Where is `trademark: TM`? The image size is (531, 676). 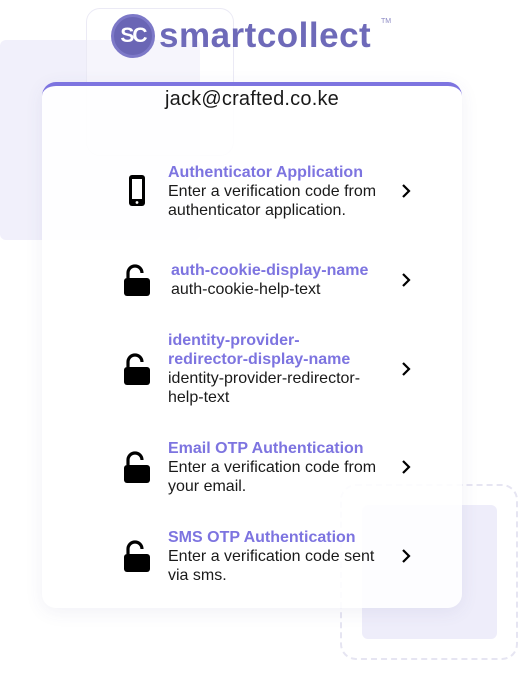 trademark: TM is located at coordinates (386, 21).